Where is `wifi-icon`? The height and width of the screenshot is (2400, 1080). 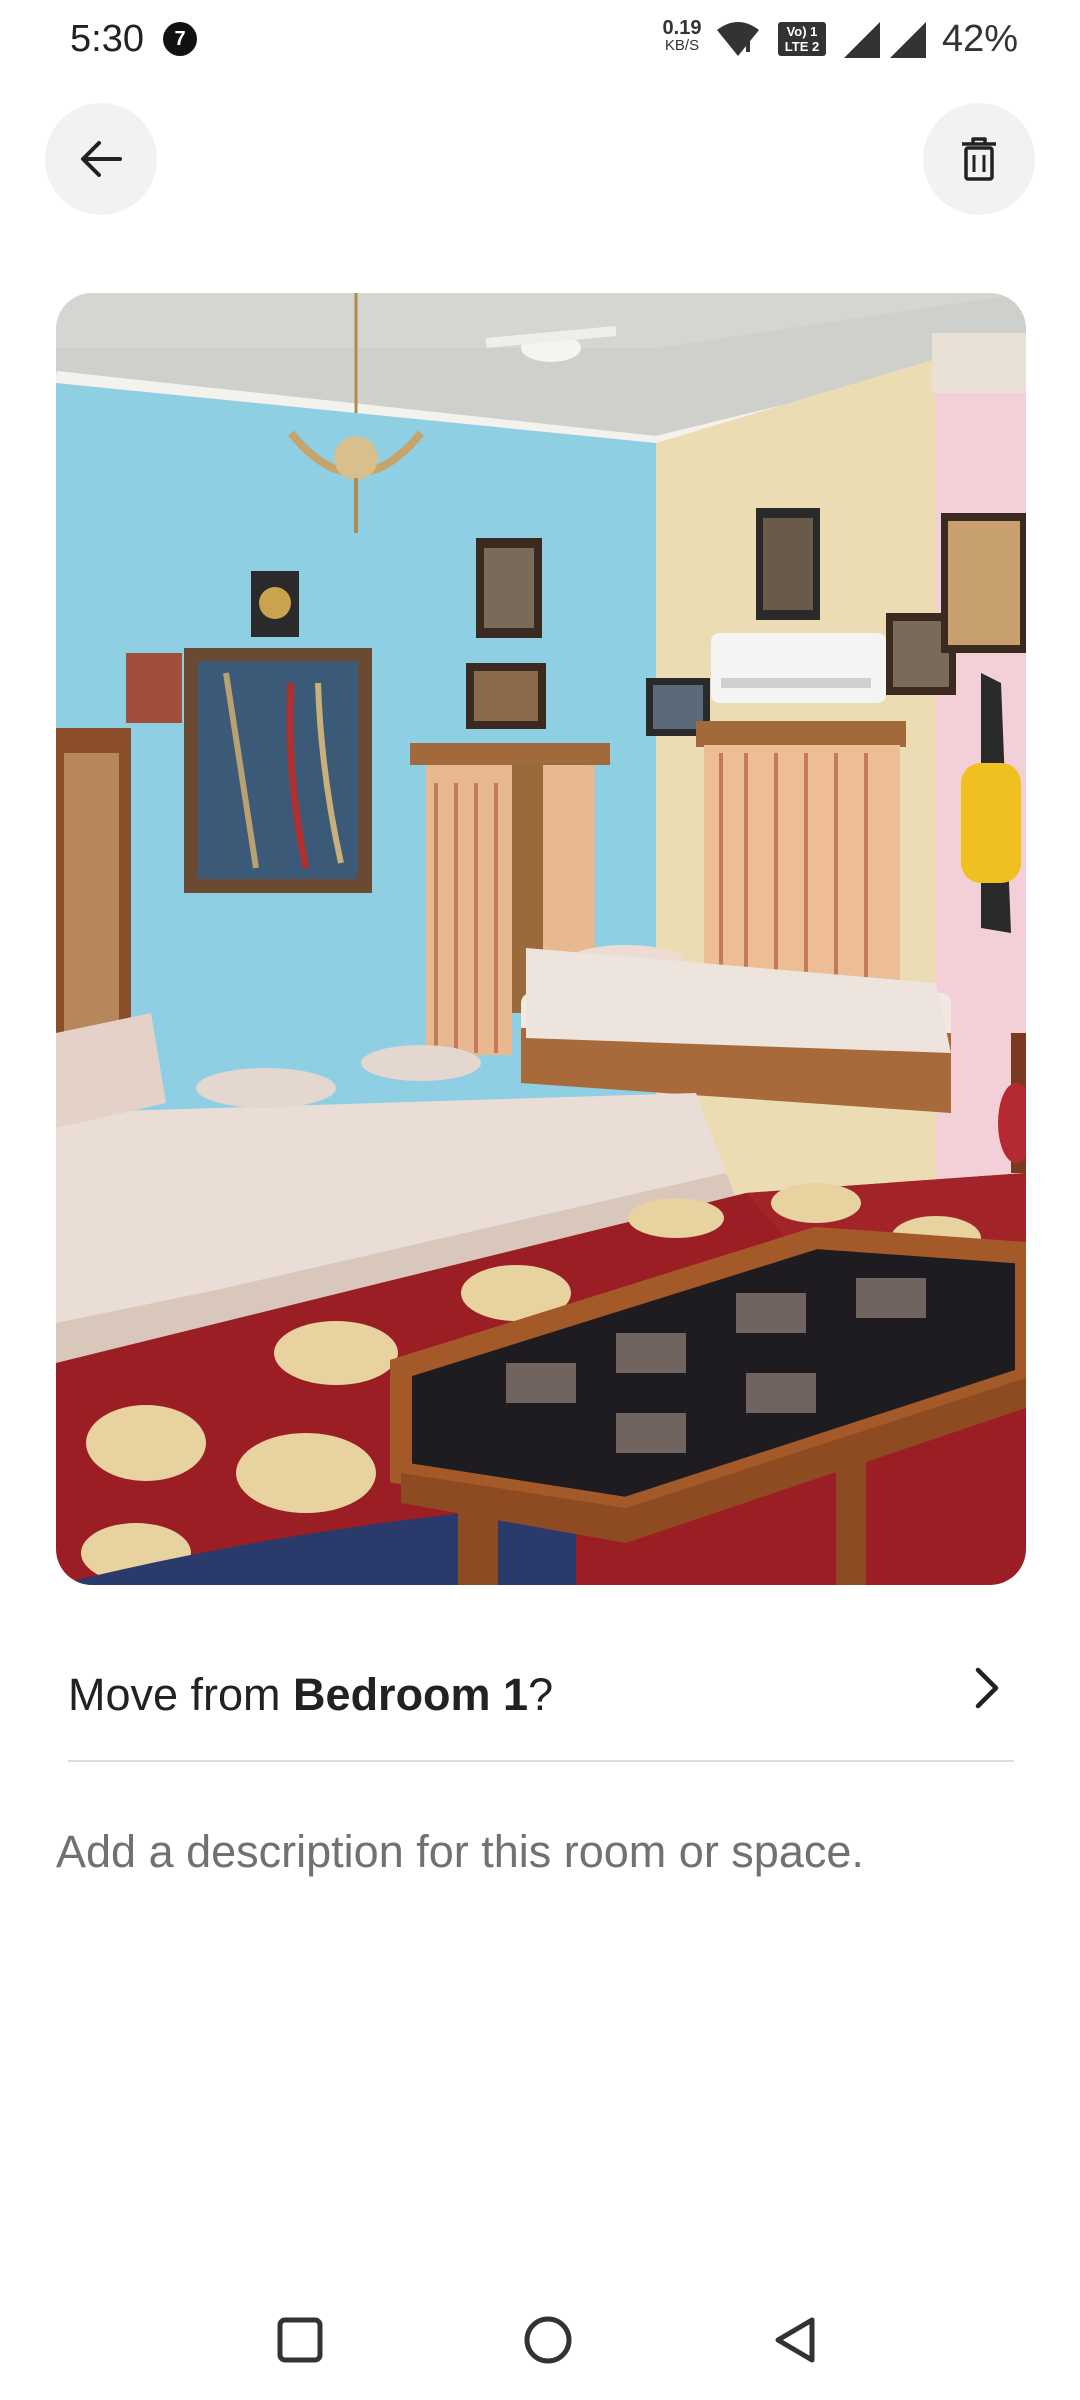 wifi-icon is located at coordinates (738, 39).